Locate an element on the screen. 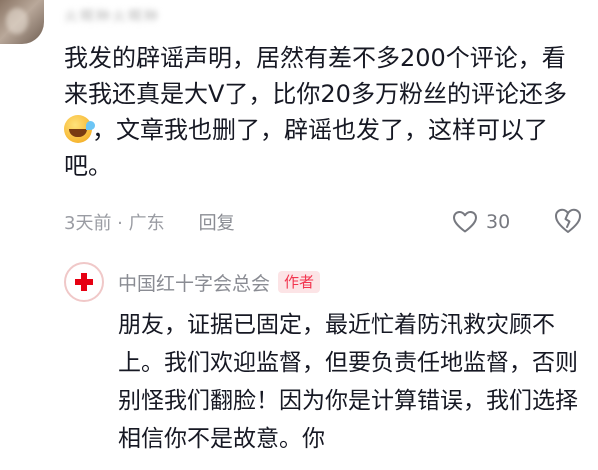  comment-time-location: 3天前 · 广东 is located at coordinates (114, 223).